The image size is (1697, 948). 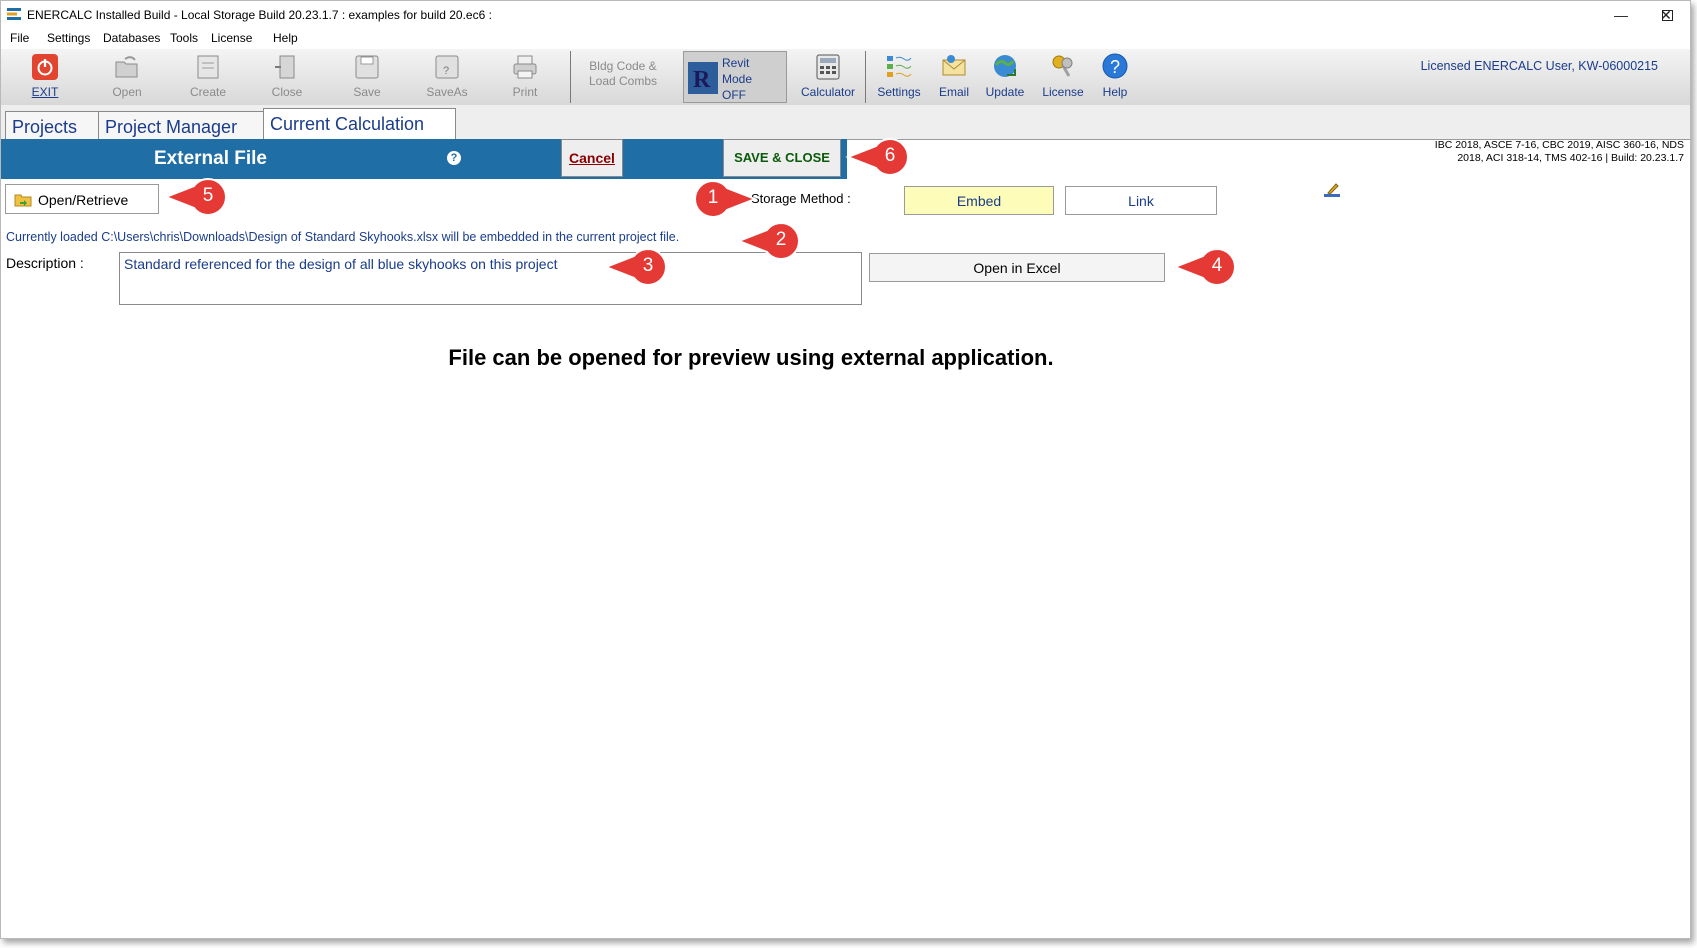 I want to click on open-folder-icon, so click(x=126, y=67).